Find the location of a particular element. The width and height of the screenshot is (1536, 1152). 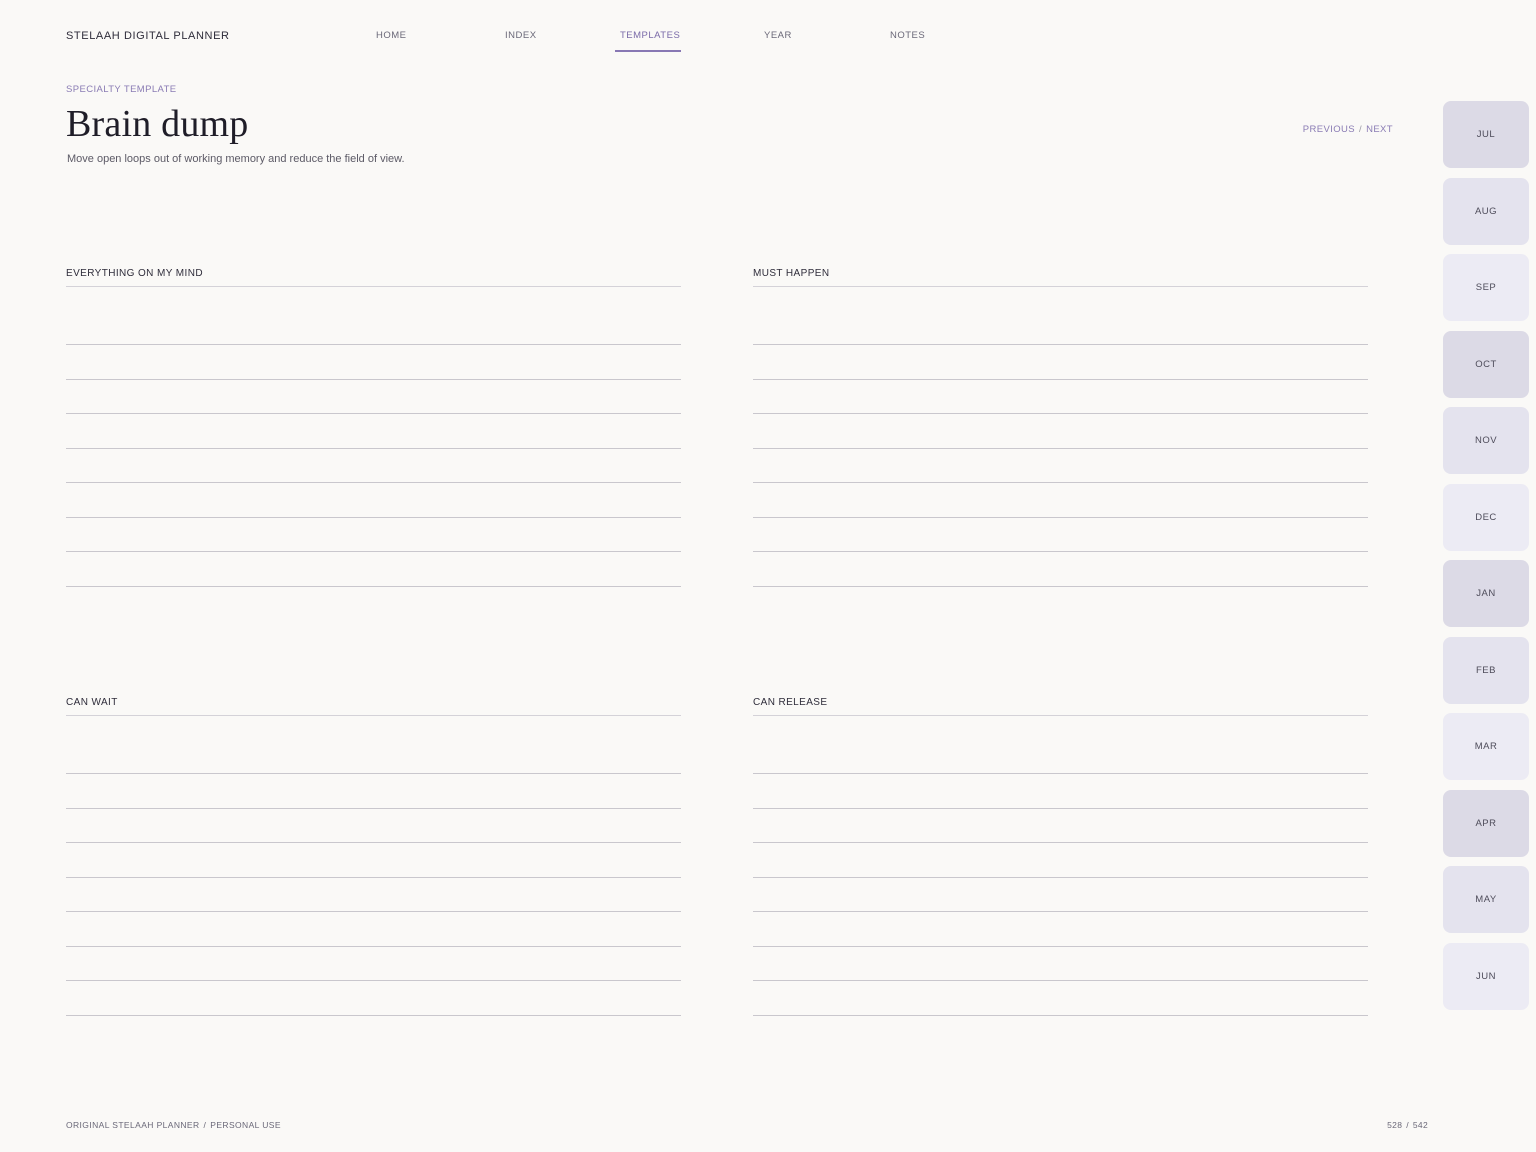

nav-active-underline is located at coordinates (648, 51).